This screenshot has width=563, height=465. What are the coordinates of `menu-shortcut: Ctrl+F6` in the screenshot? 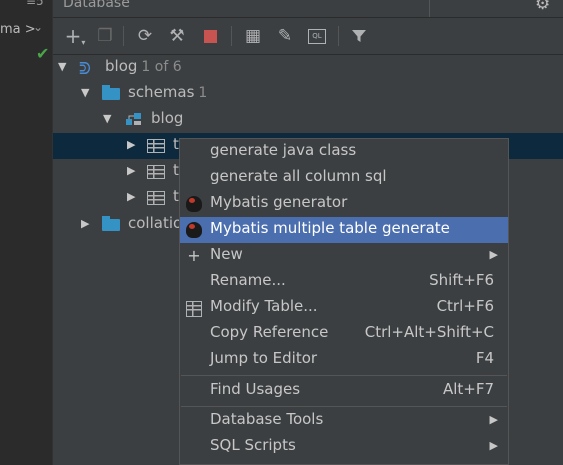 It's located at (465, 306).